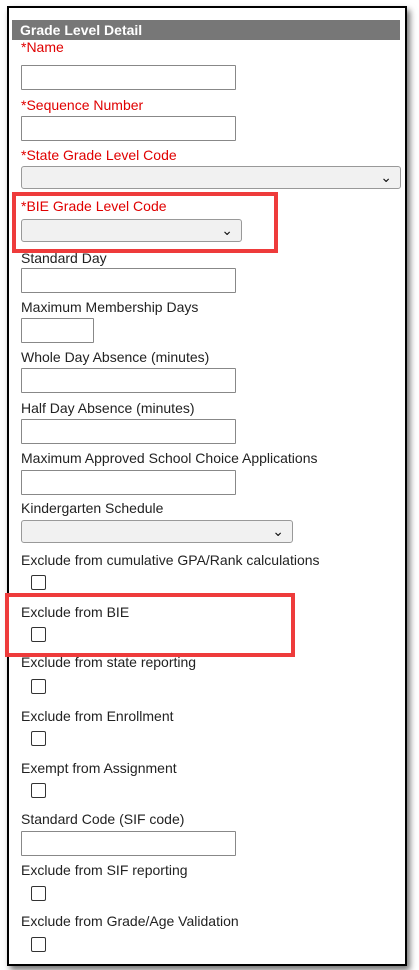  Describe the element at coordinates (94, 206) in the screenshot. I see `bie-grade-level-code-label: *BIE Grade Level Code` at that location.